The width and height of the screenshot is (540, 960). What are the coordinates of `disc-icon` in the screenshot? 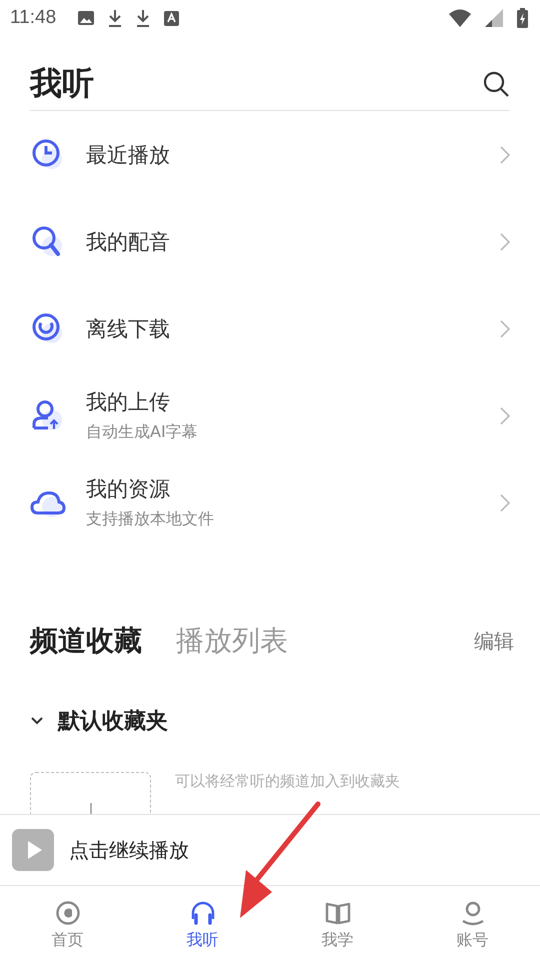 It's located at (67, 913).